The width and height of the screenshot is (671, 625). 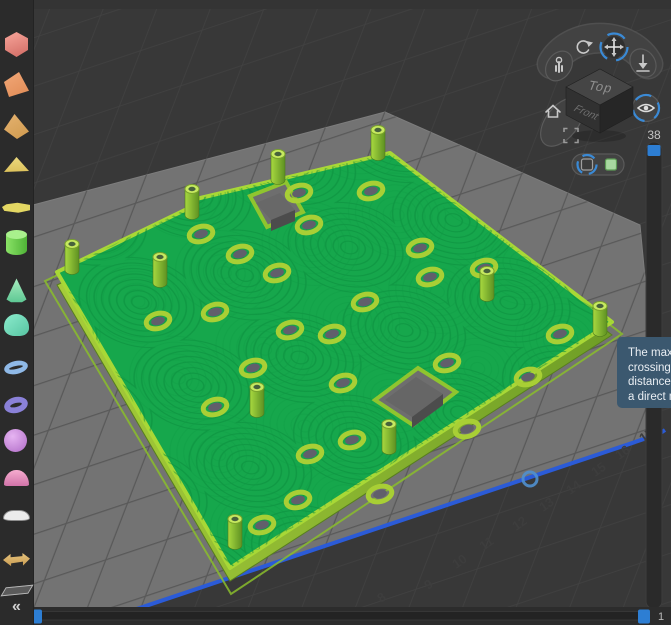 What do you see at coordinates (654, 150) in the screenshot?
I see `layer-slider-handle` at bounding box center [654, 150].